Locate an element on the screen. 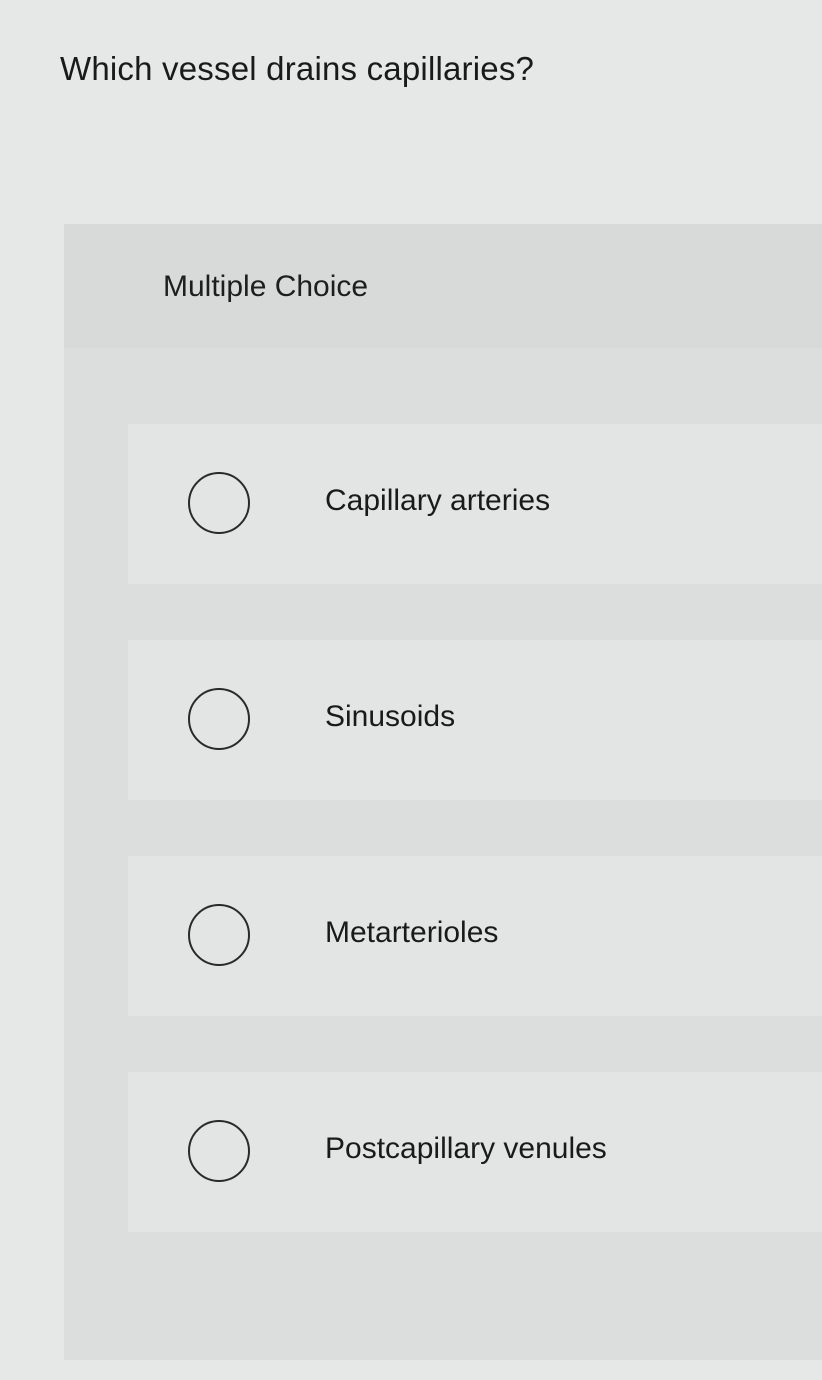 This screenshot has height=1380, width=822. answer-option-label: Metarterioles is located at coordinates (411, 933).